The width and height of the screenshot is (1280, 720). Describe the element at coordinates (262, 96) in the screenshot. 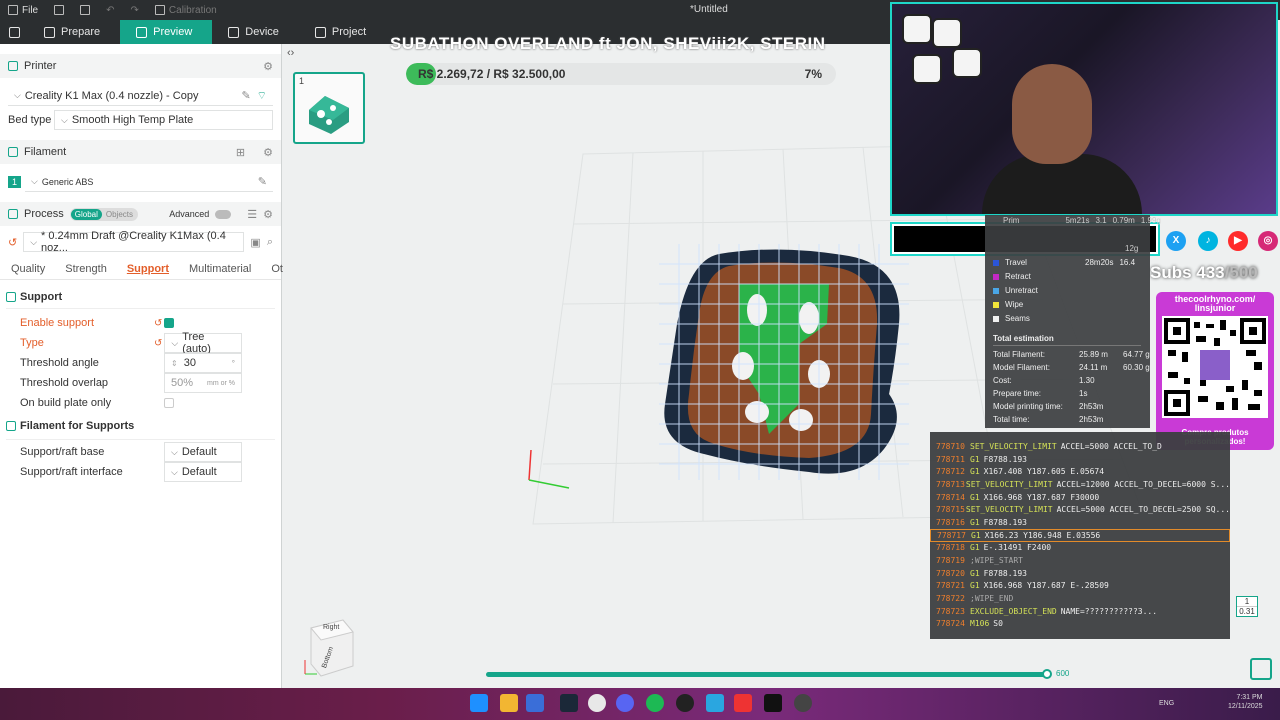

I see `wifi-icon: ⌔` at that location.